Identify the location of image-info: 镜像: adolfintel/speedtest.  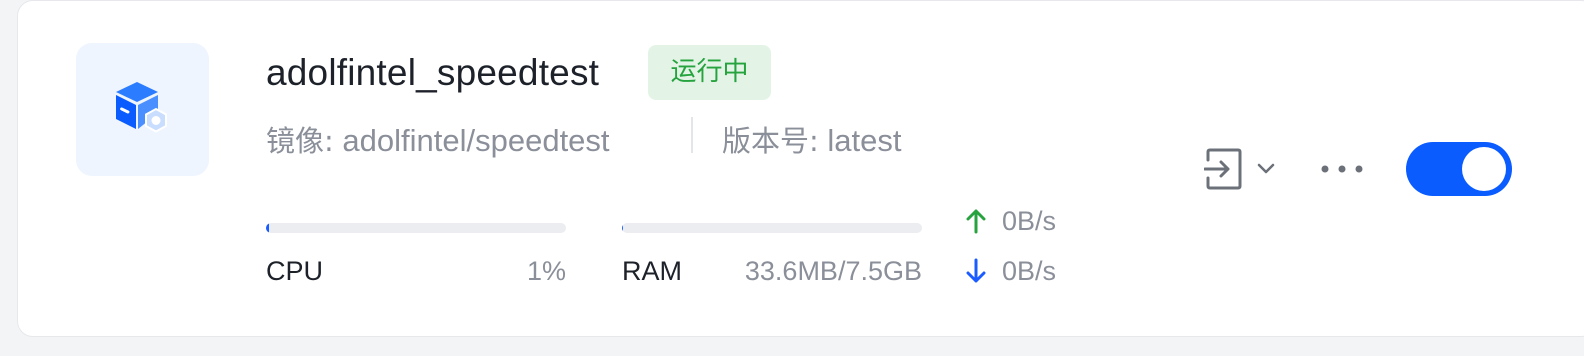
(438, 141).